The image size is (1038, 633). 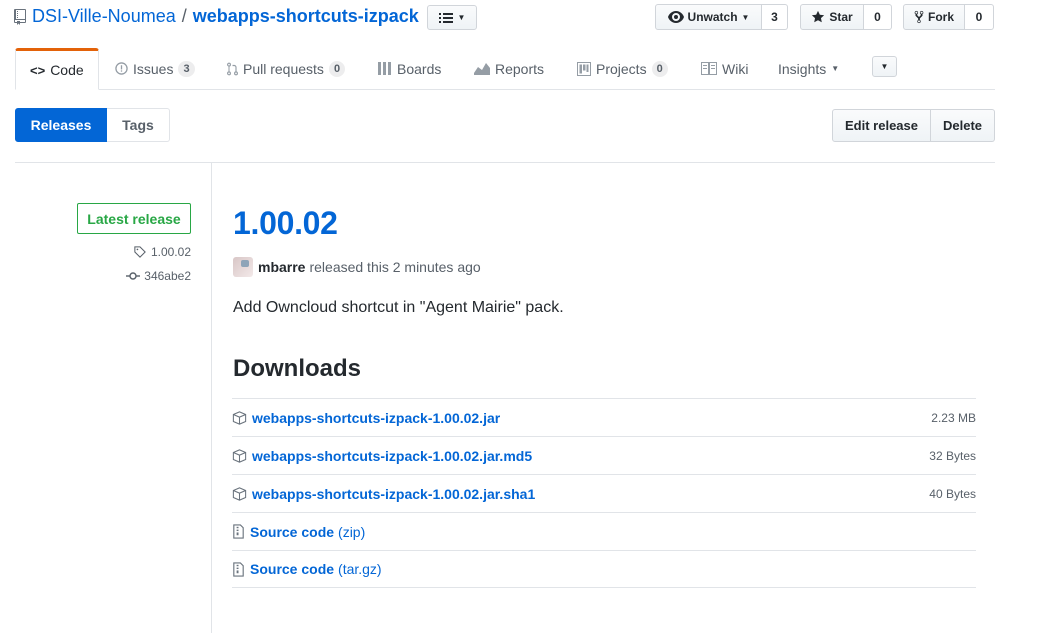 What do you see at coordinates (376, 418) in the screenshot?
I see `download-link: webapps-shortcuts-izpack-1.00.02.jar` at bounding box center [376, 418].